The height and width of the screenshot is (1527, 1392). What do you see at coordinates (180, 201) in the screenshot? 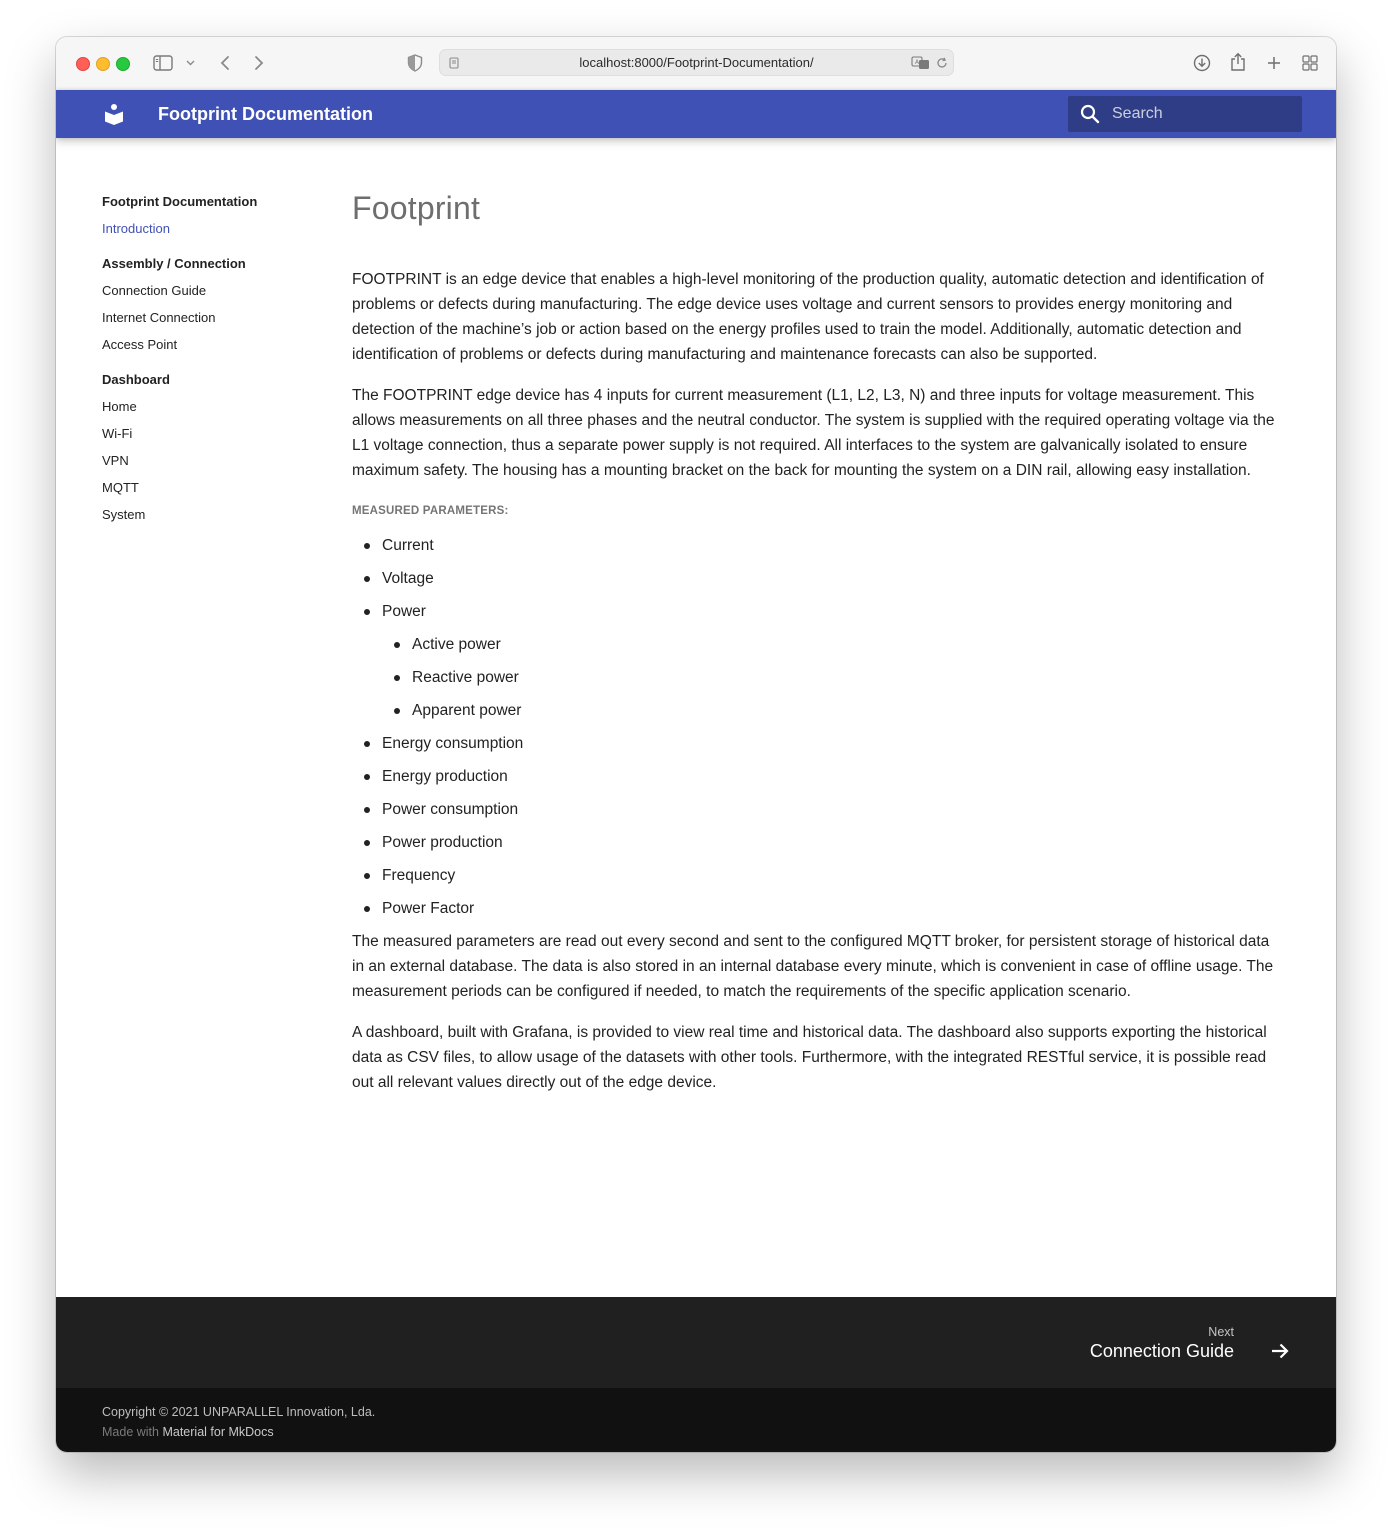
I see `nav-section-title: Footprint Documentation` at bounding box center [180, 201].